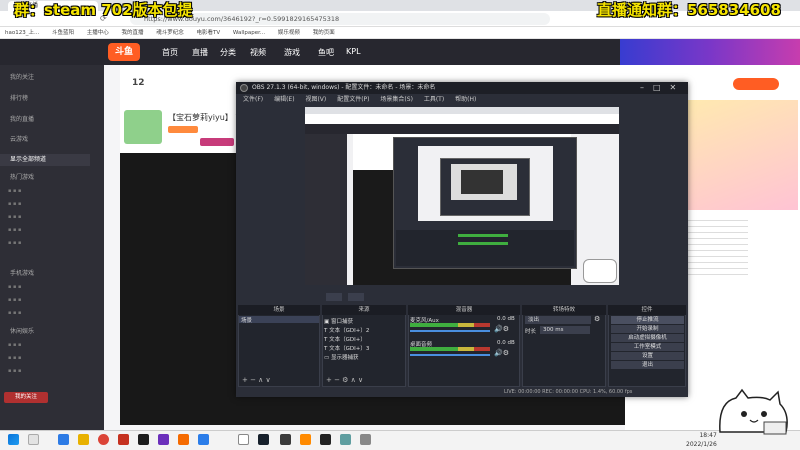 This screenshot has height=450, width=800. Describe the element at coordinates (647, 338) in the screenshot. I see `virtual-camera-button: 启动虚拟摄像机` at that location.